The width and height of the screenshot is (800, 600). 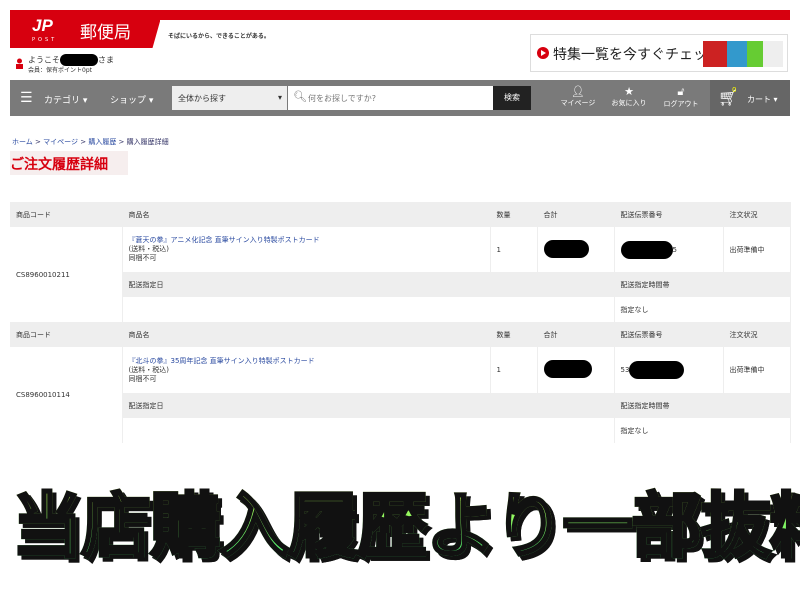 I want to click on product-code: CS8960010211, so click(x=66, y=274).